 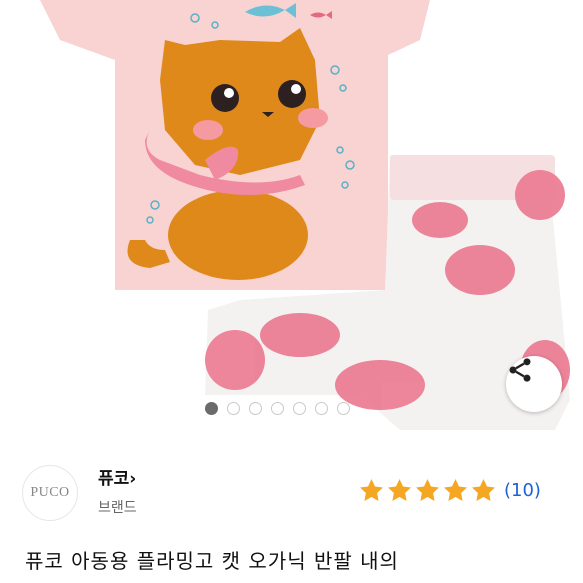 I want to click on brand-name: 퓨코, so click(x=114, y=479).